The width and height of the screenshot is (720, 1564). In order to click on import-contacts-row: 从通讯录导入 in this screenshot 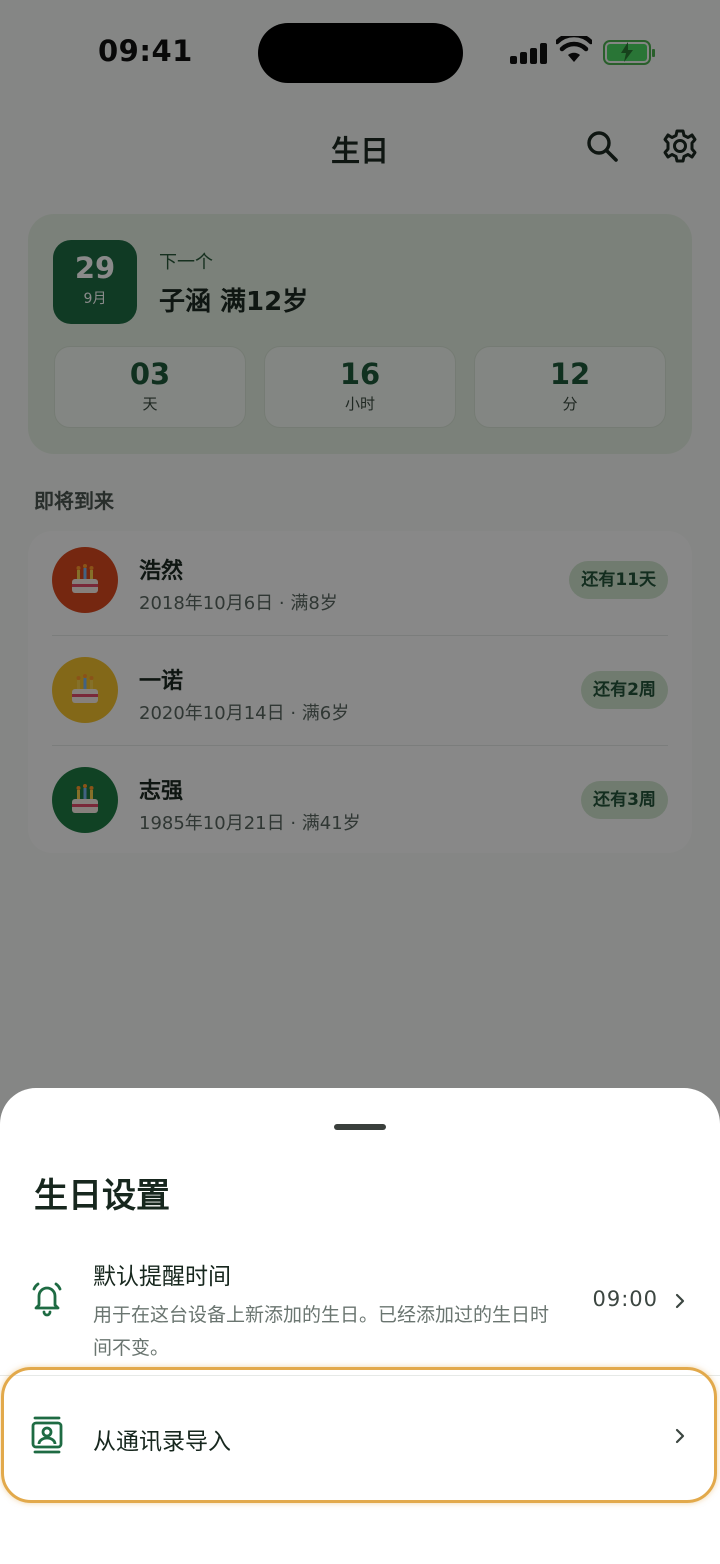, I will do `click(360, 1436)`.